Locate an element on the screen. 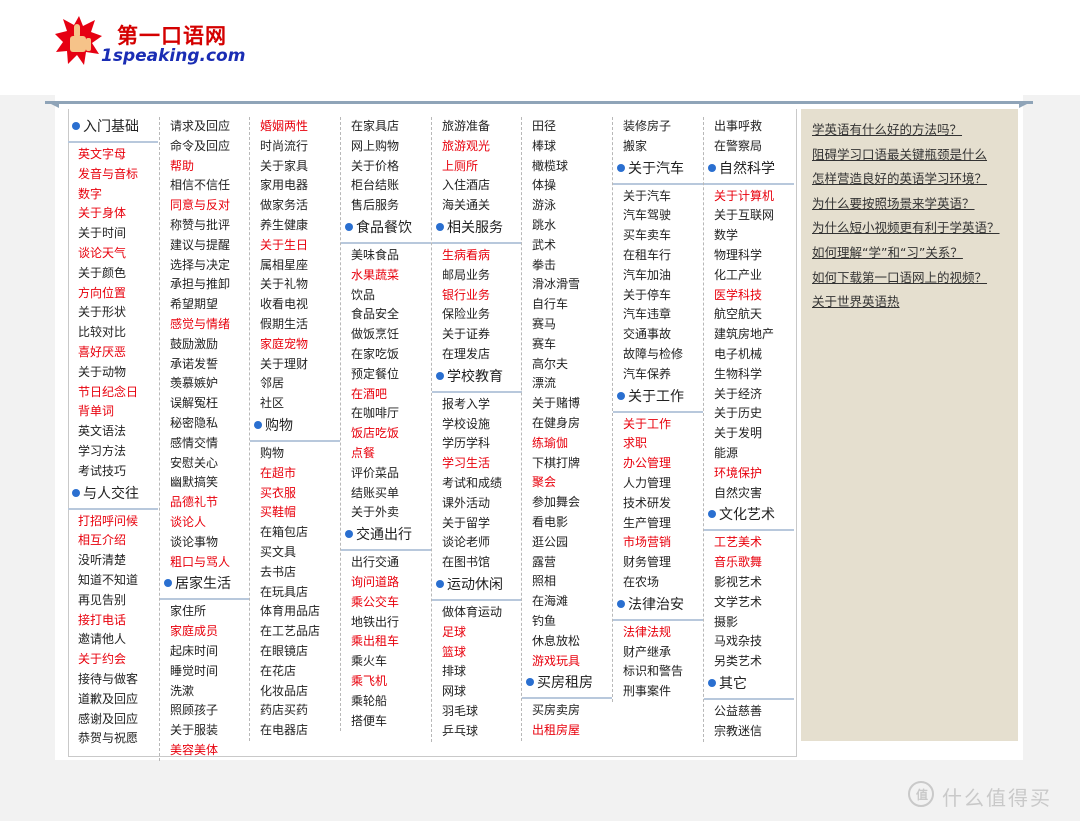  topic-link: 羡慕嫉妒 is located at coordinates (205, 384).